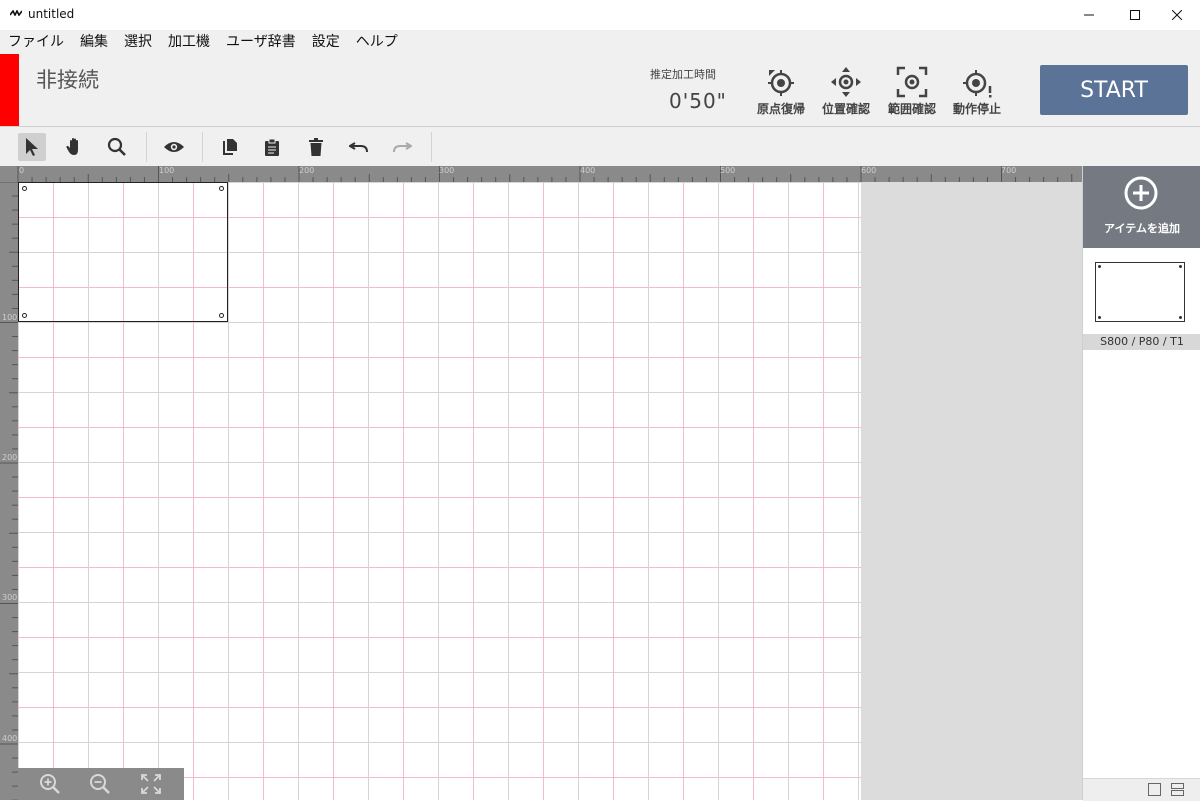 Image resolution: width=1200 pixels, height=801 pixels. I want to click on minimize-button, so click(1089, 15).